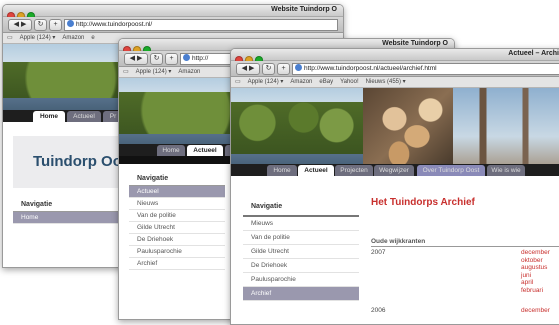 This screenshot has height=325, width=559. I want to click on bookmark-item: Yahoo!, so click(349, 82).